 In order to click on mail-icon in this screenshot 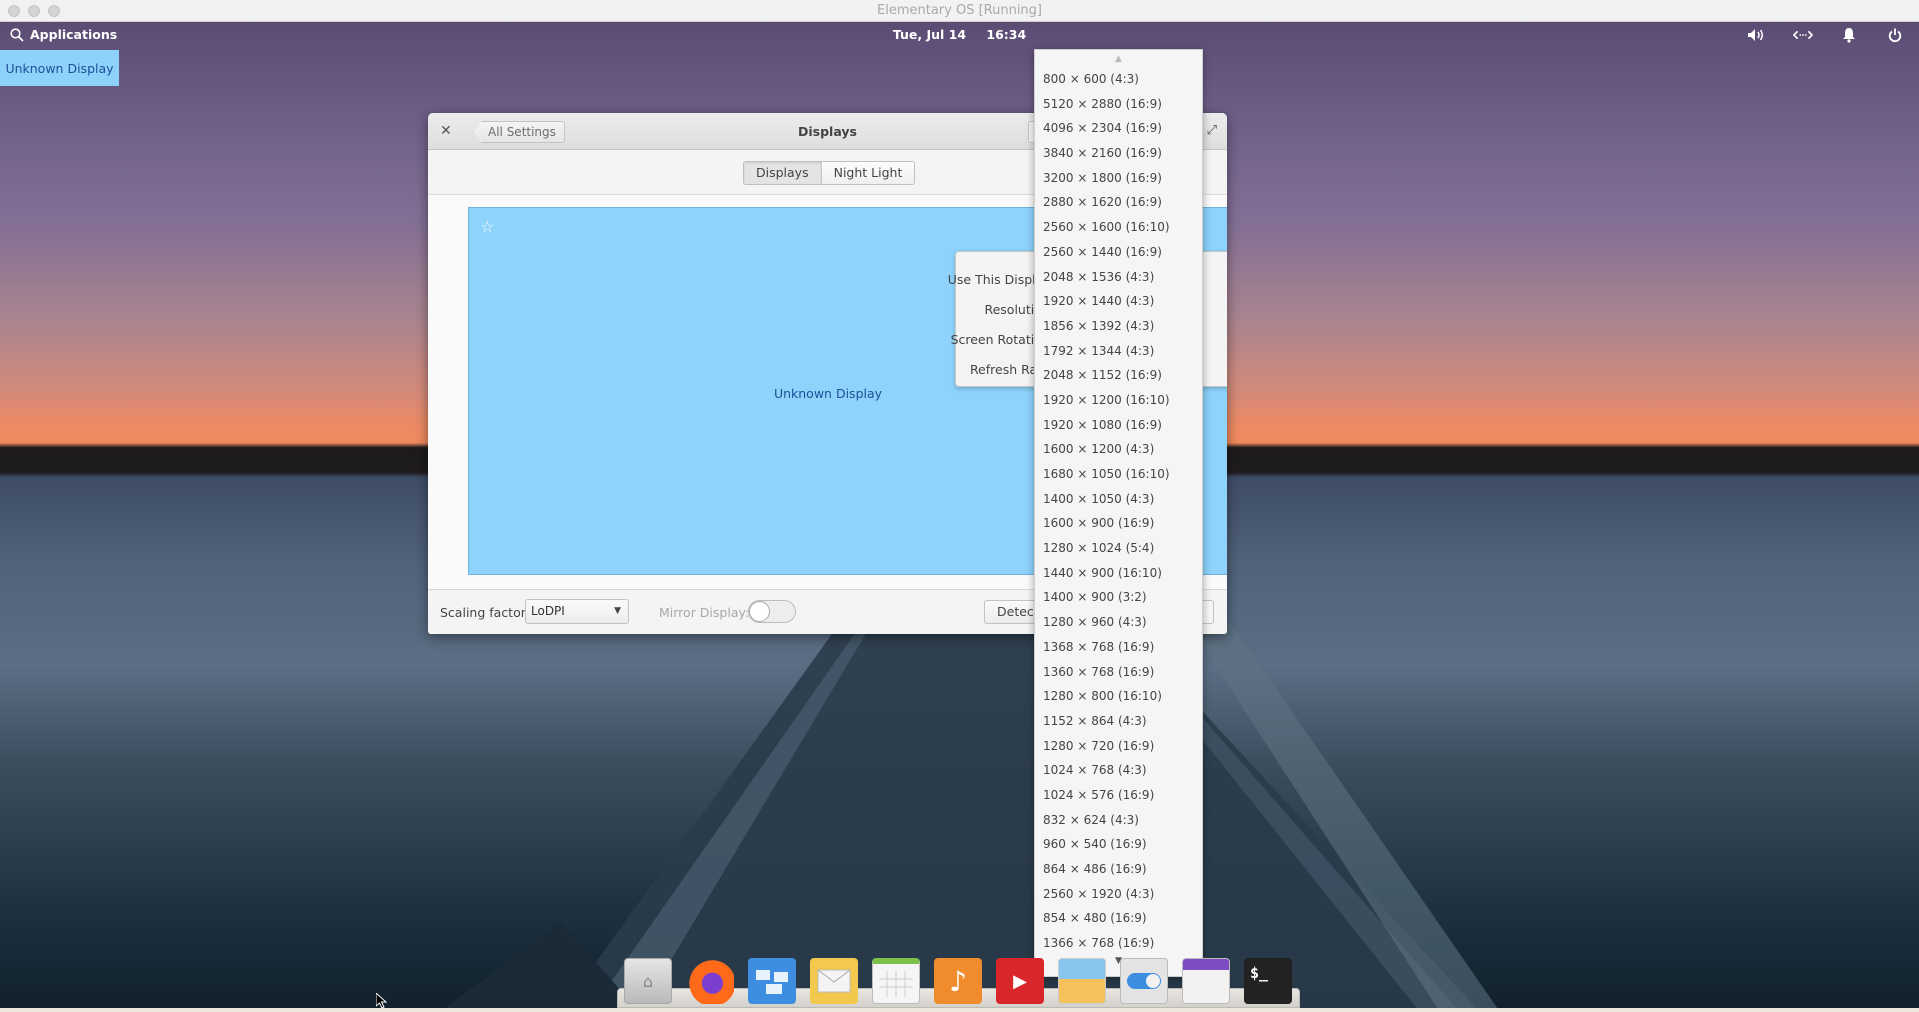, I will do `click(834, 981)`.